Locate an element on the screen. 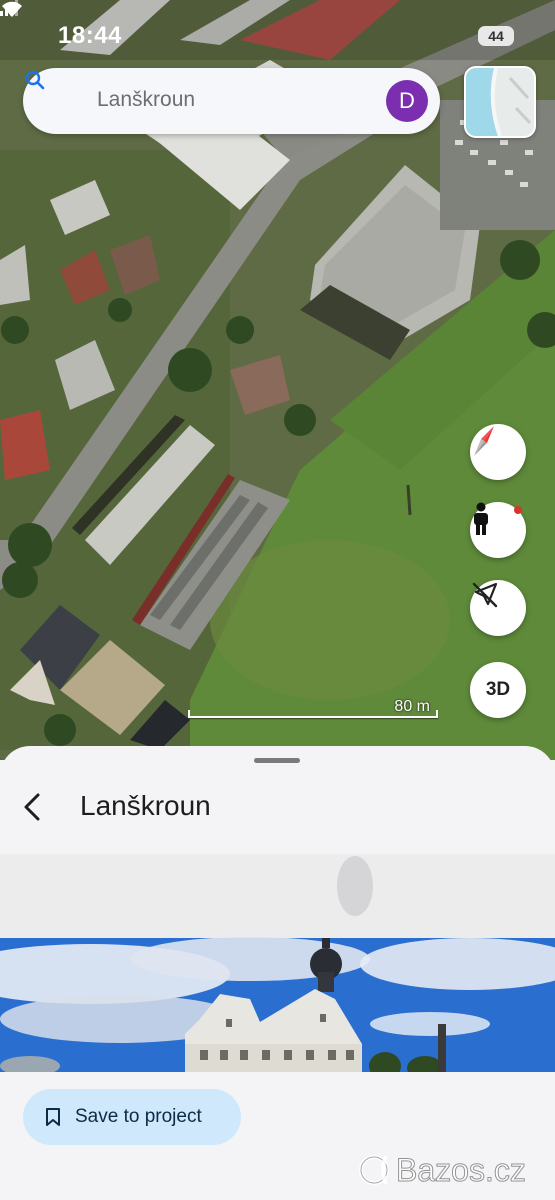 The height and width of the screenshot is (1200, 555). three-d-button: 3D is located at coordinates (498, 690).